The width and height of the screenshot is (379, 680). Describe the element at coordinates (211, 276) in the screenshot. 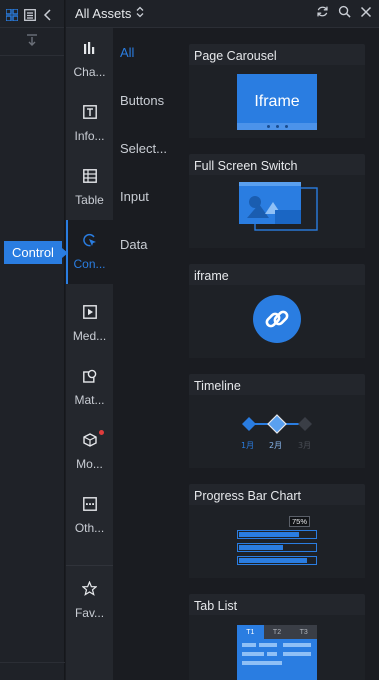

I see `card-title: iframe` at that location.